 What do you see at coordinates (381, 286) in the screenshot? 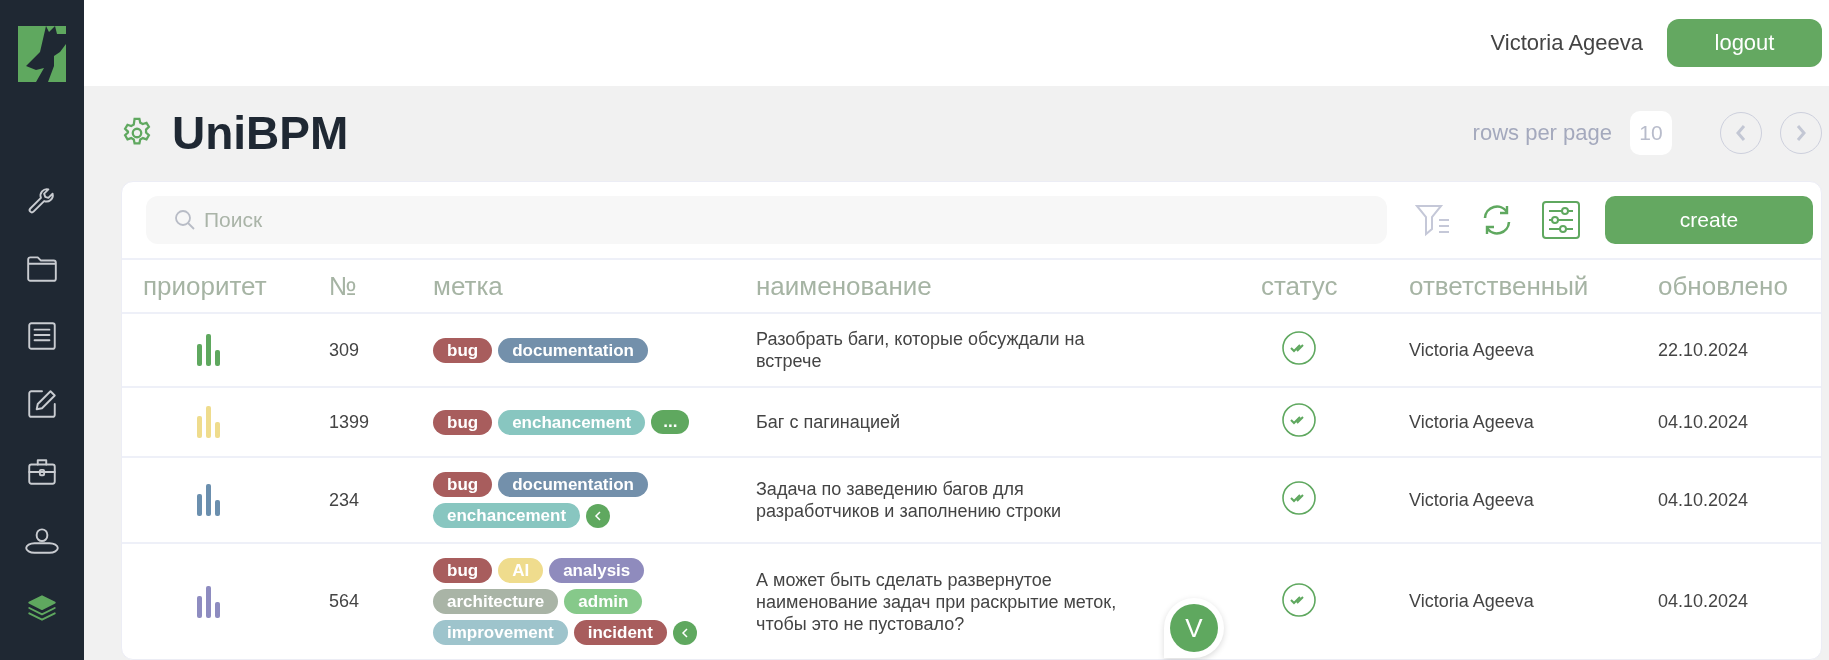
I see `column-header: №` at bounding box center [381, 286].